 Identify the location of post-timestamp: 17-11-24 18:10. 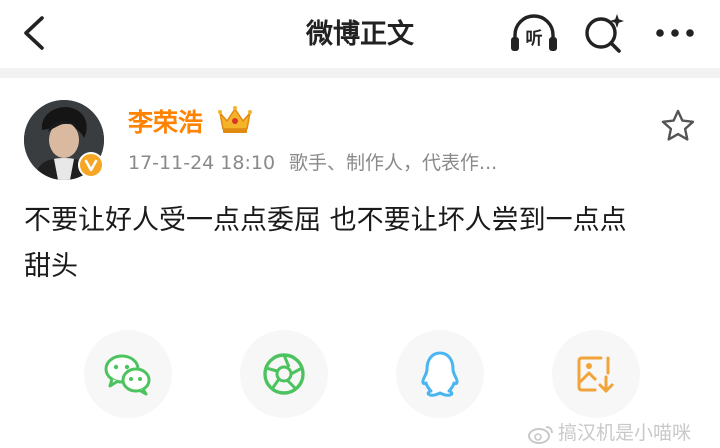
(202, 163).